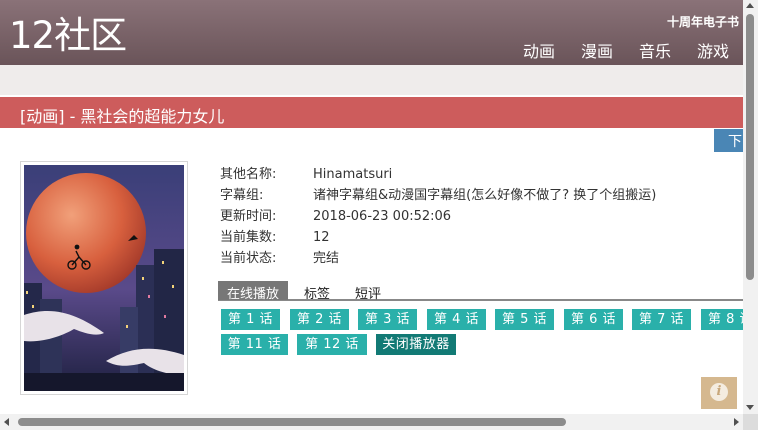  I want to click on info-value: 2018-06-23 00:52:06, so click(382, 216).